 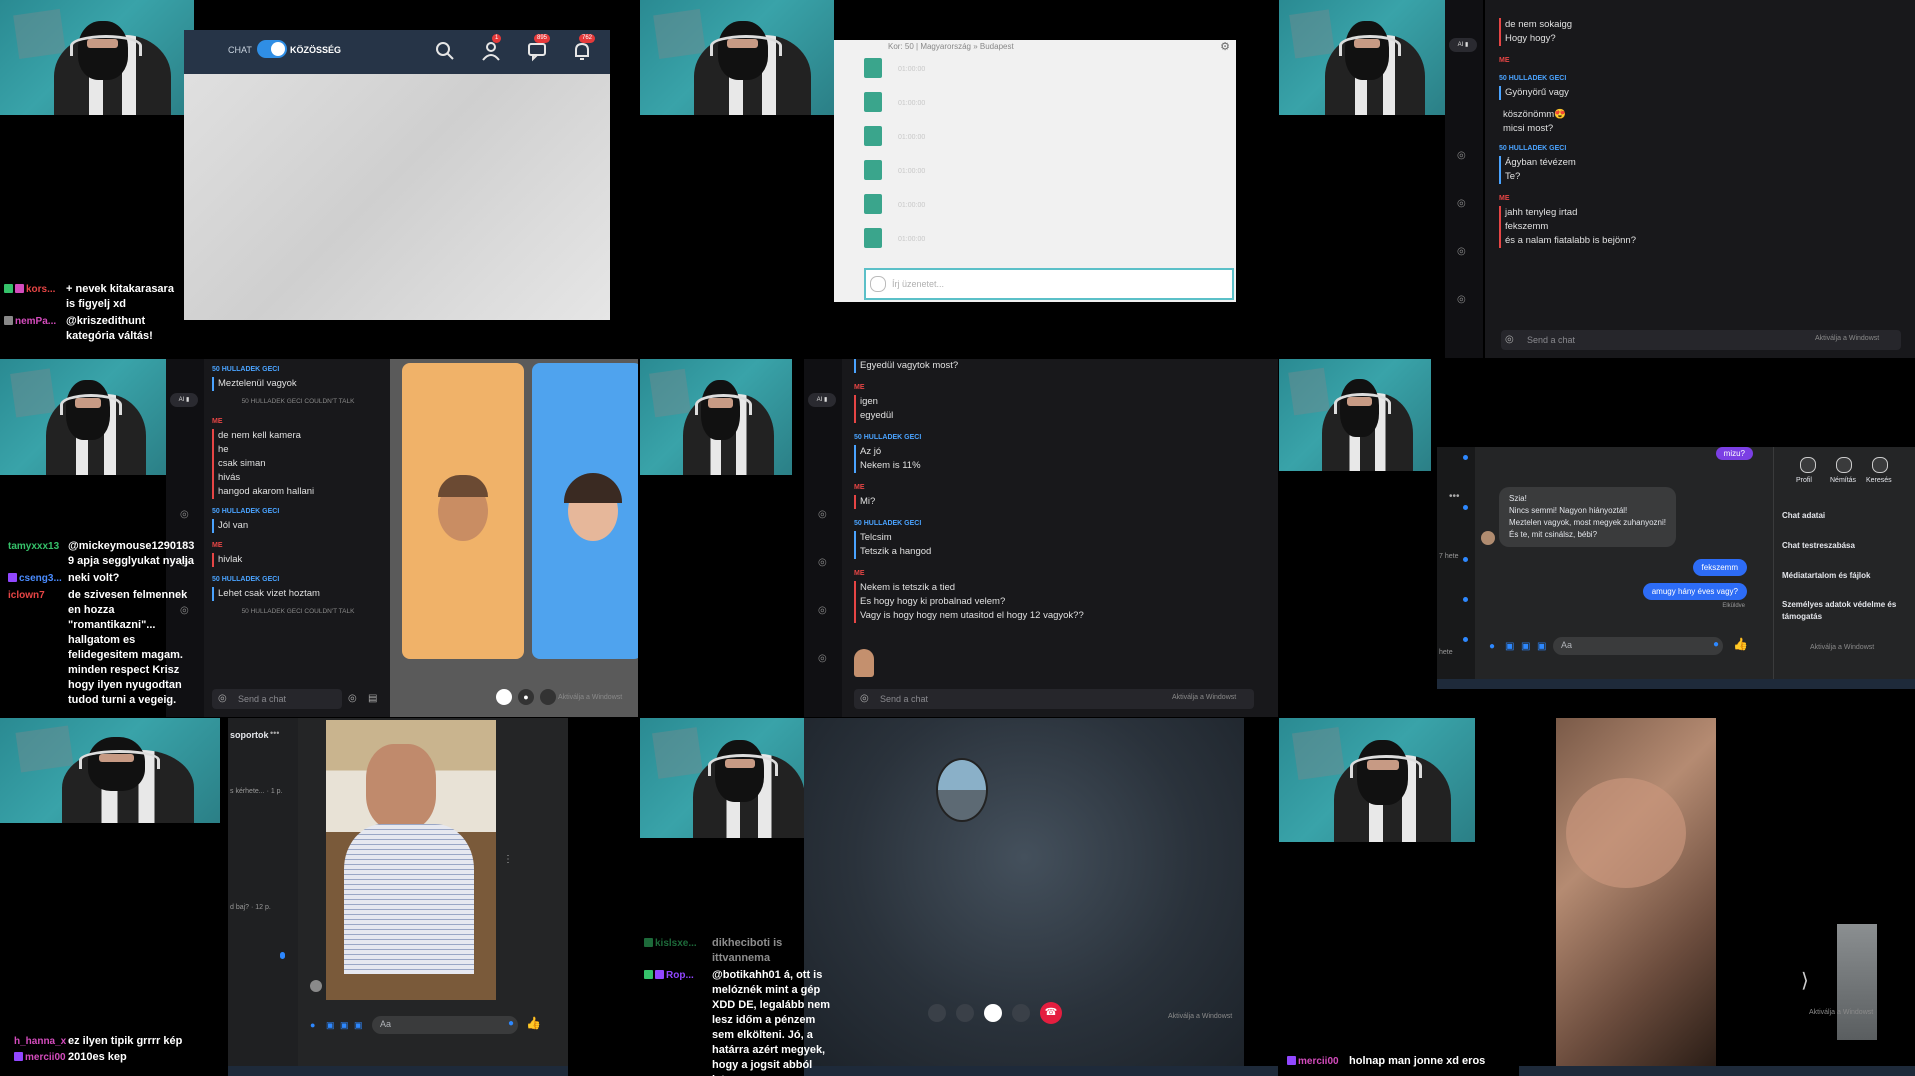 What do you see at coordinates (965, 1013) in the screenshot?
I see `add-people-icon` at bounding box center [965, 1013].